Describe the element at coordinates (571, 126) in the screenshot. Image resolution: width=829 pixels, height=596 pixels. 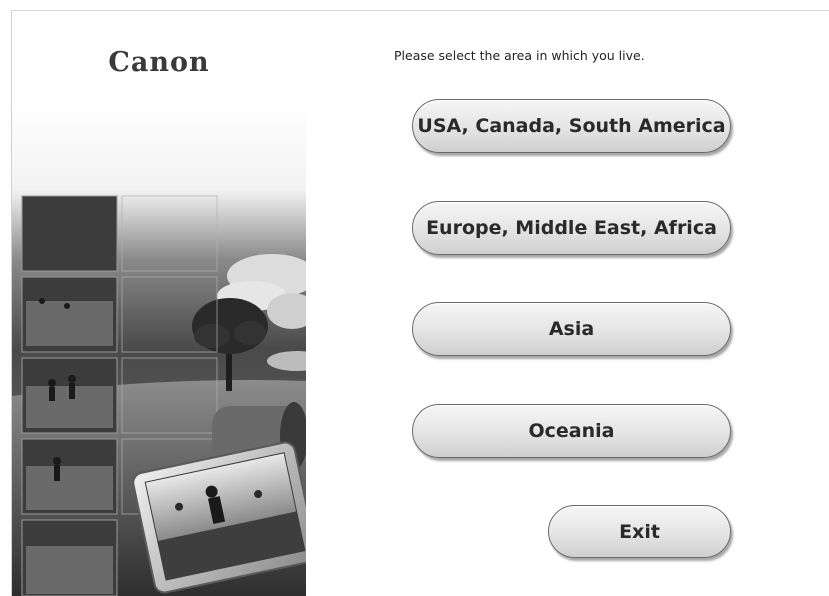
I see `region-usa-canada-south-america-button: USA, Canada, South America` at that location.